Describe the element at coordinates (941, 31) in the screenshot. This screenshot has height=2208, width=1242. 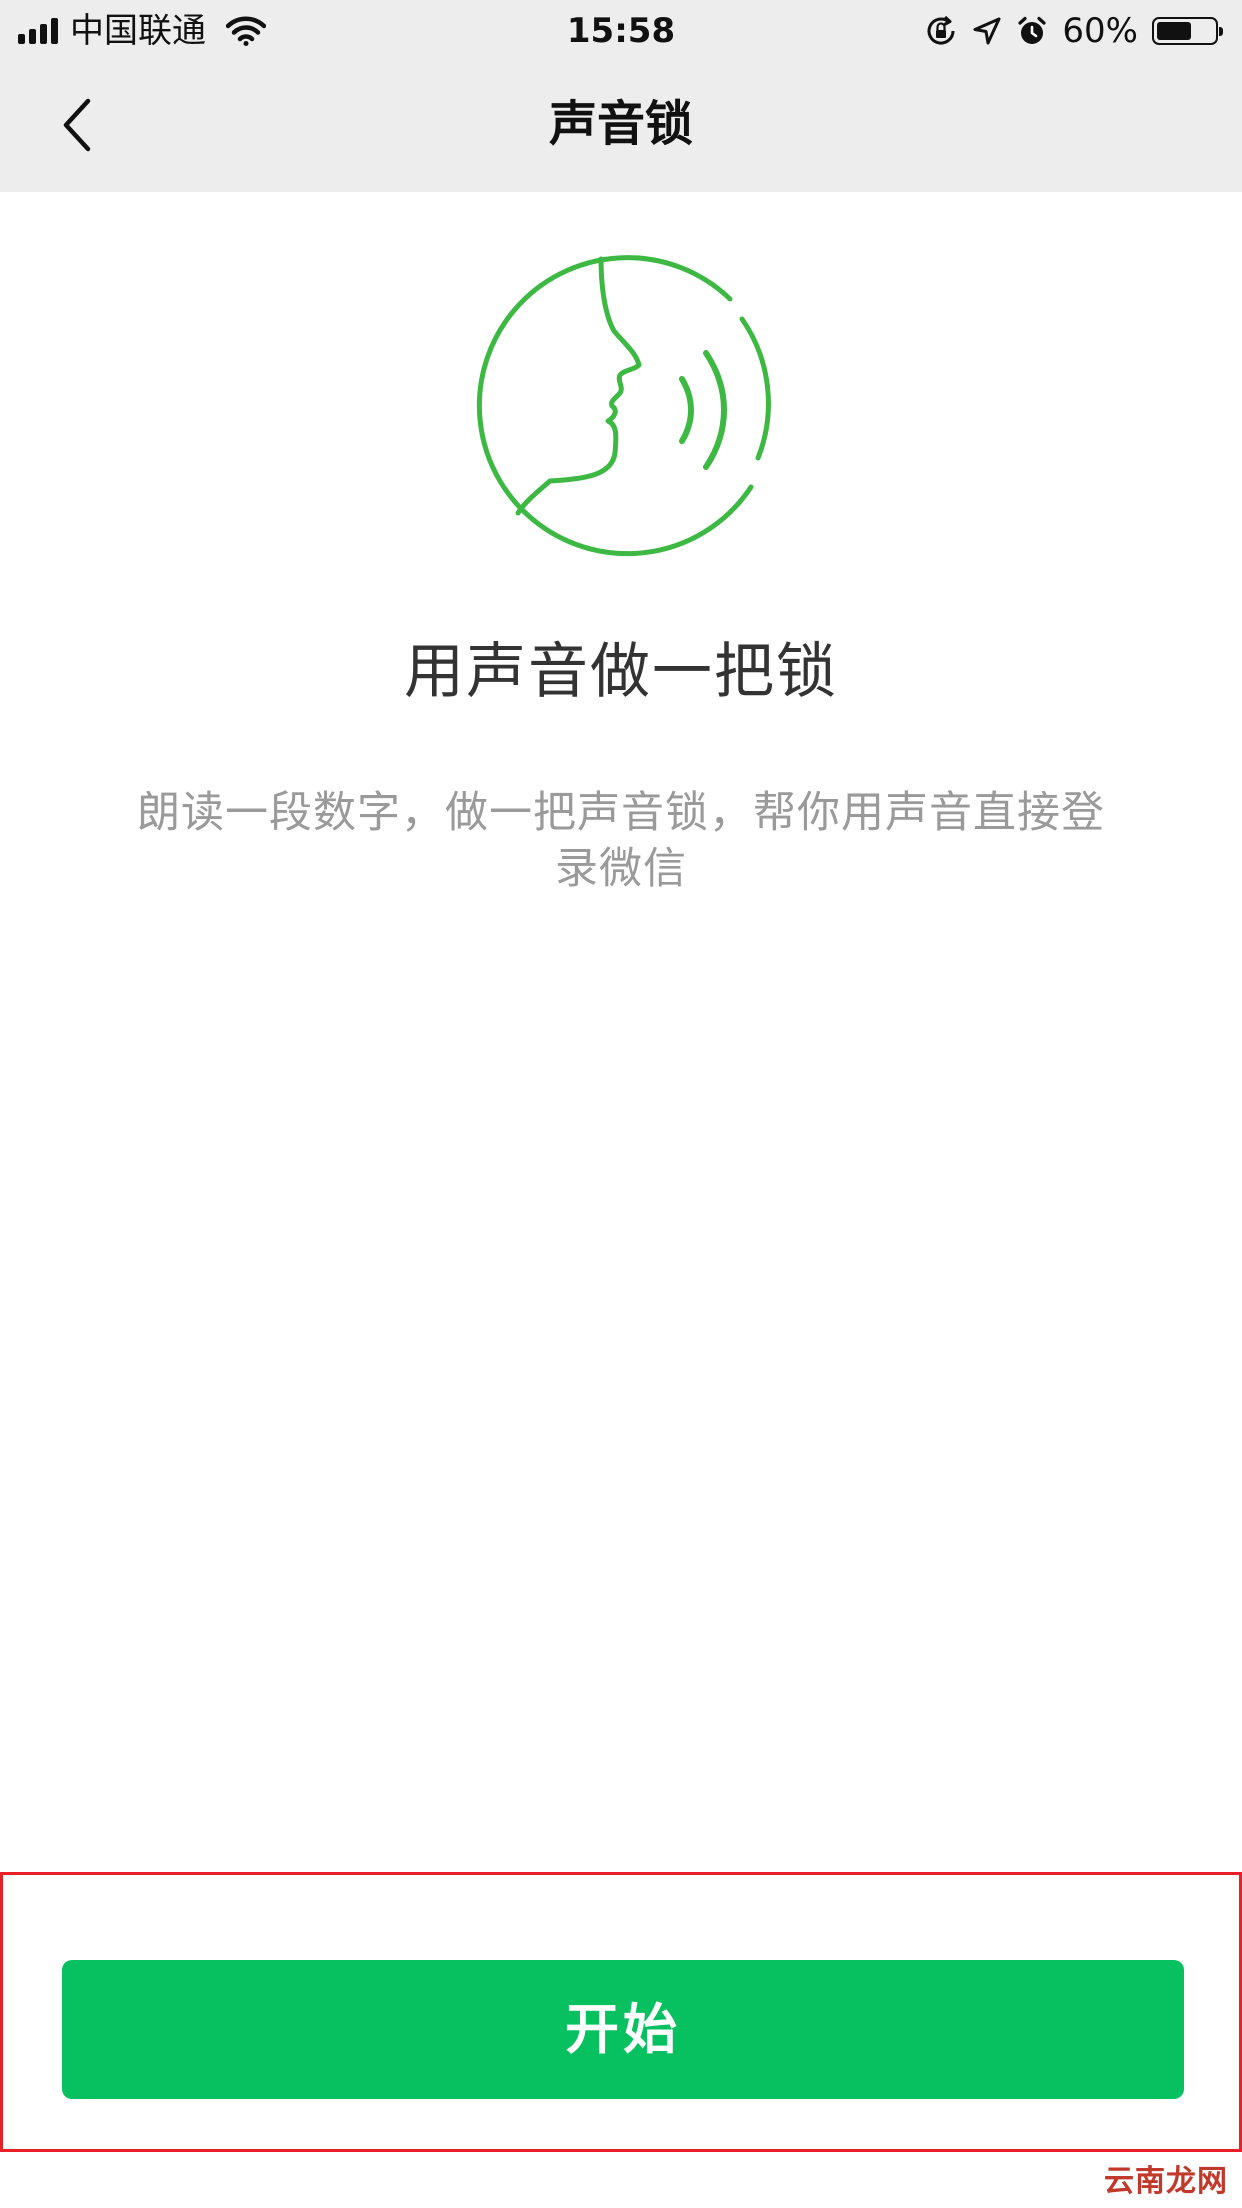
I see `orientation-lock-icon` at that location.